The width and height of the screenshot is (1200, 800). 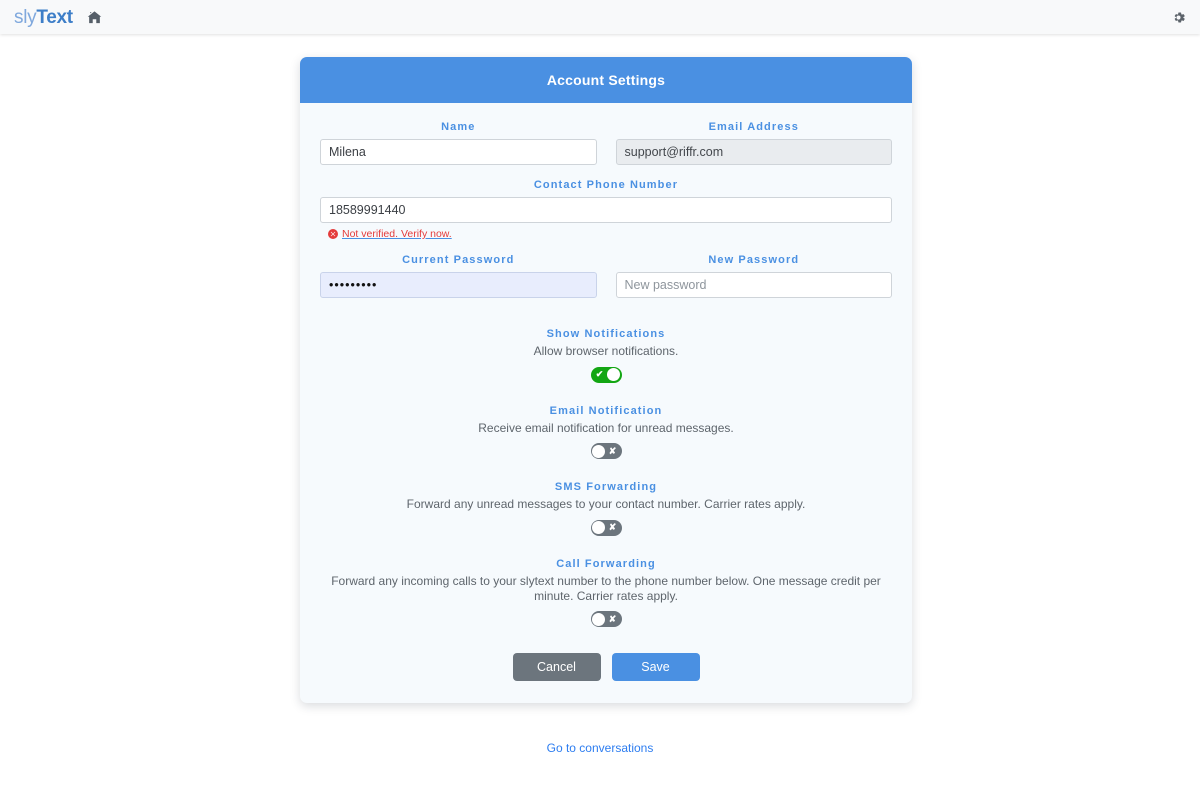 I want to click on email-notification-toggle-wrap: ✘, so click(x=606, y=451).